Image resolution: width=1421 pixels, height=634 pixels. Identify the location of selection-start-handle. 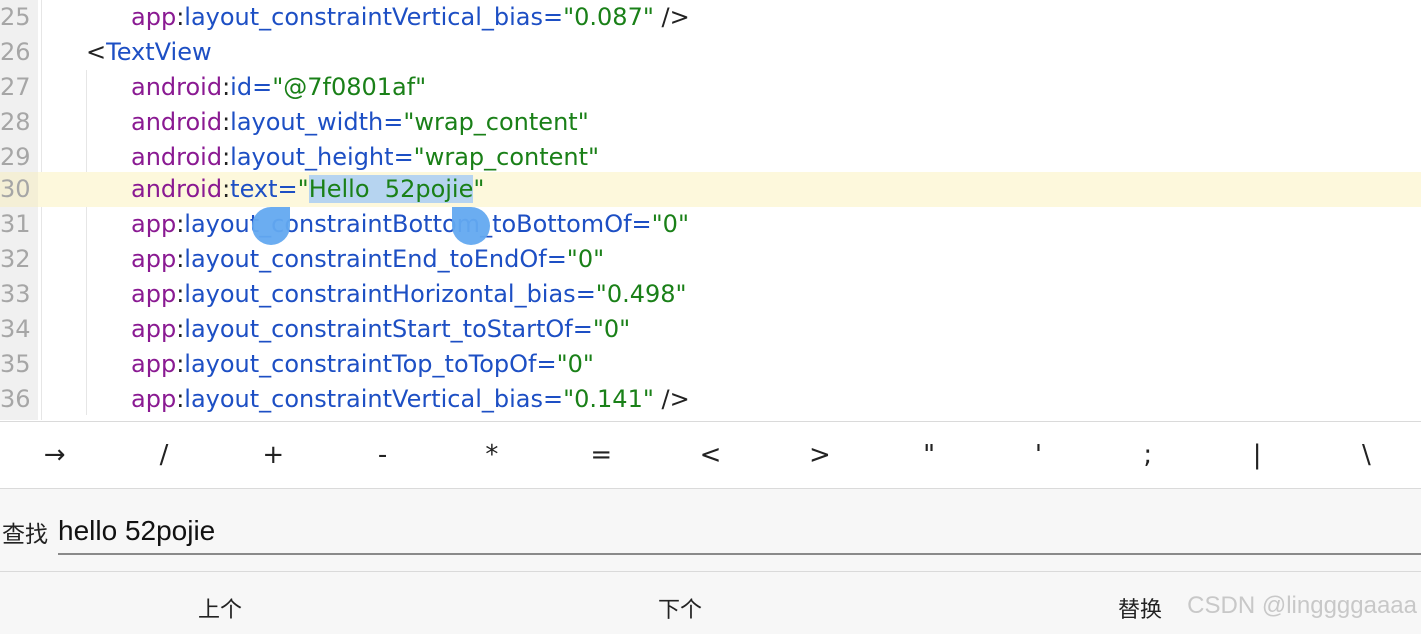
(271, 226).